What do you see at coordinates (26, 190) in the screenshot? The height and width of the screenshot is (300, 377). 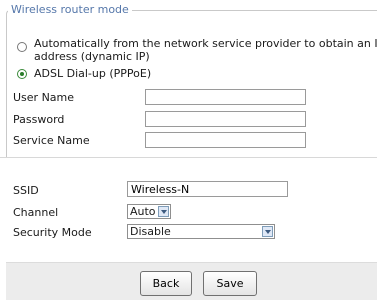 I see `ssid-label: SSID` at bounding box center [26, 190].